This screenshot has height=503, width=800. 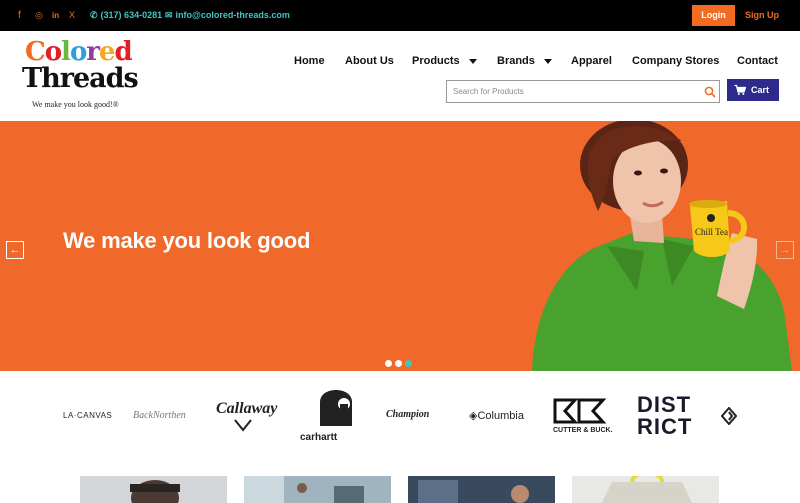 I want to click on nav-brands: Brands, so click(x=524, y=61).